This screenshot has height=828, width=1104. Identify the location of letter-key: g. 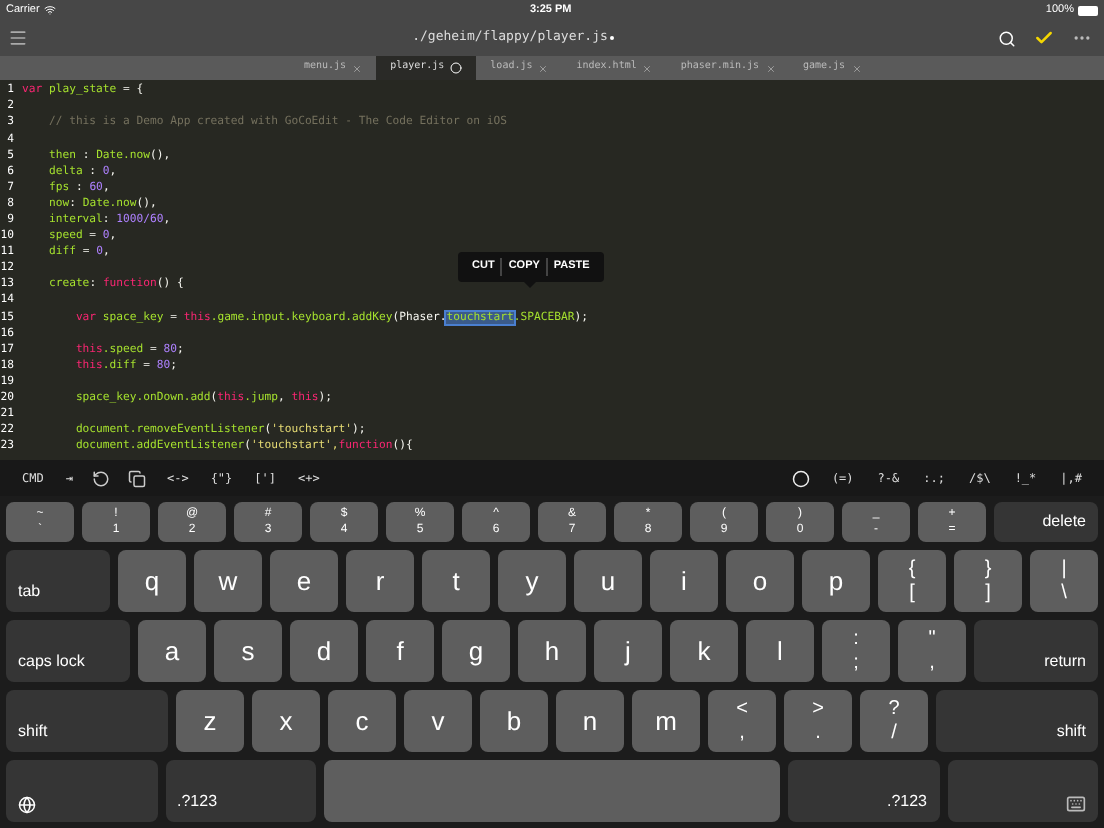
(476, 651).